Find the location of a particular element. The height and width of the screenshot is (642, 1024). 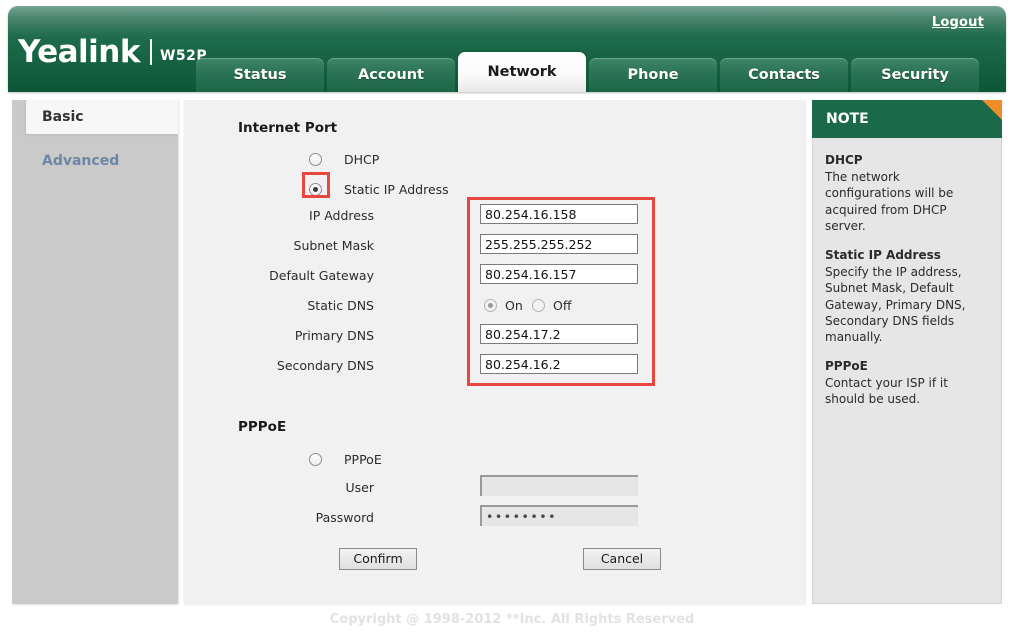

static-dns-on-label: On is located at coordinates (514, 305).